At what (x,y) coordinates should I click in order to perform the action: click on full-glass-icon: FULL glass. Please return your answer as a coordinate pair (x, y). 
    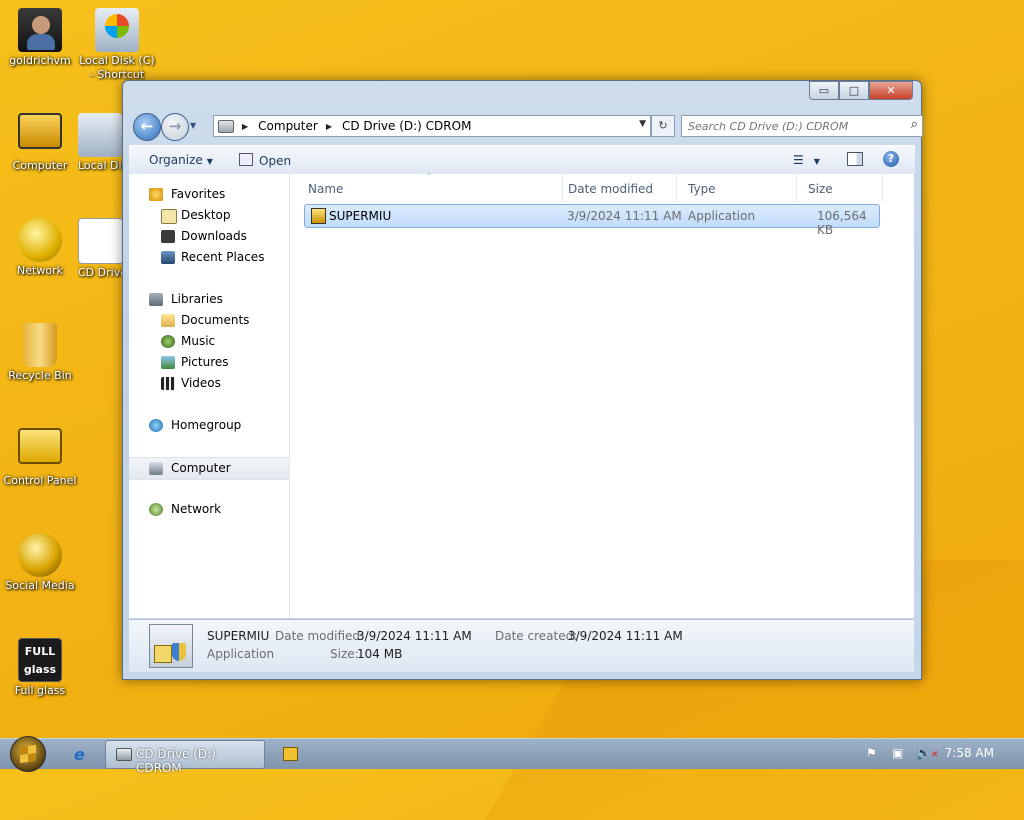
    Looking at the image, I should click on (40, 660).